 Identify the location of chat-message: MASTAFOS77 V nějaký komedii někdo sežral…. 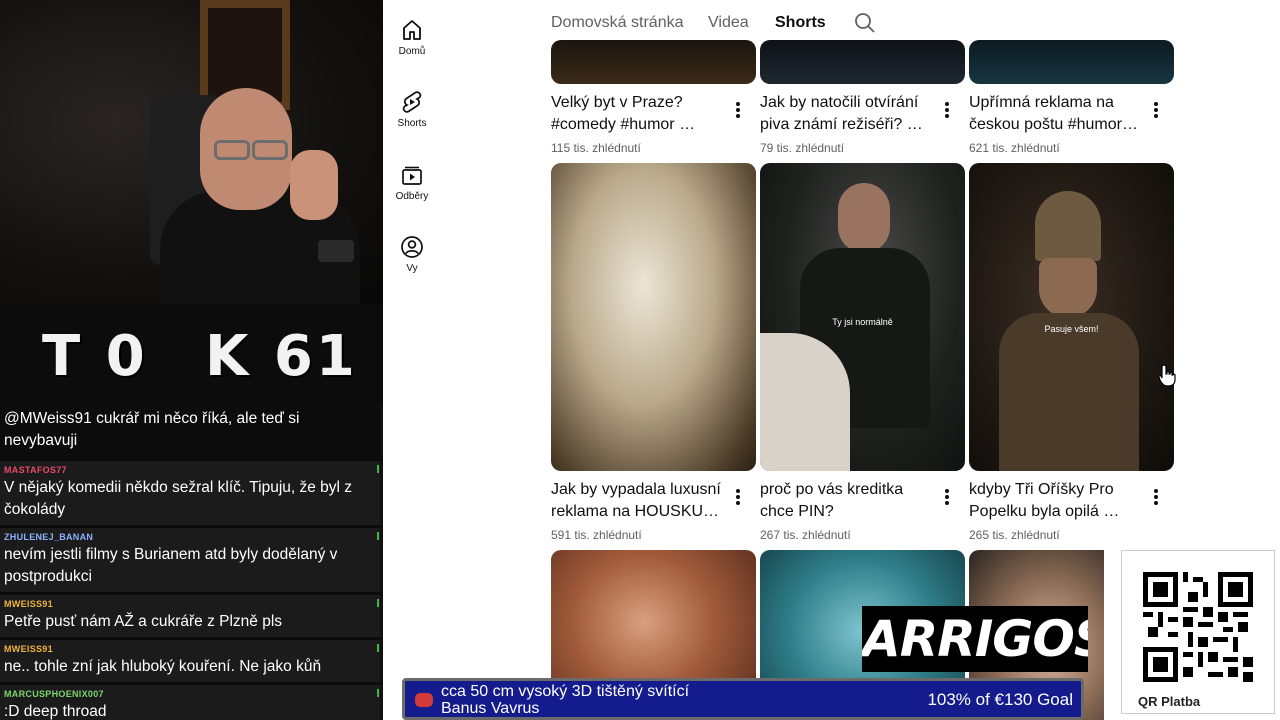
(191, 493).